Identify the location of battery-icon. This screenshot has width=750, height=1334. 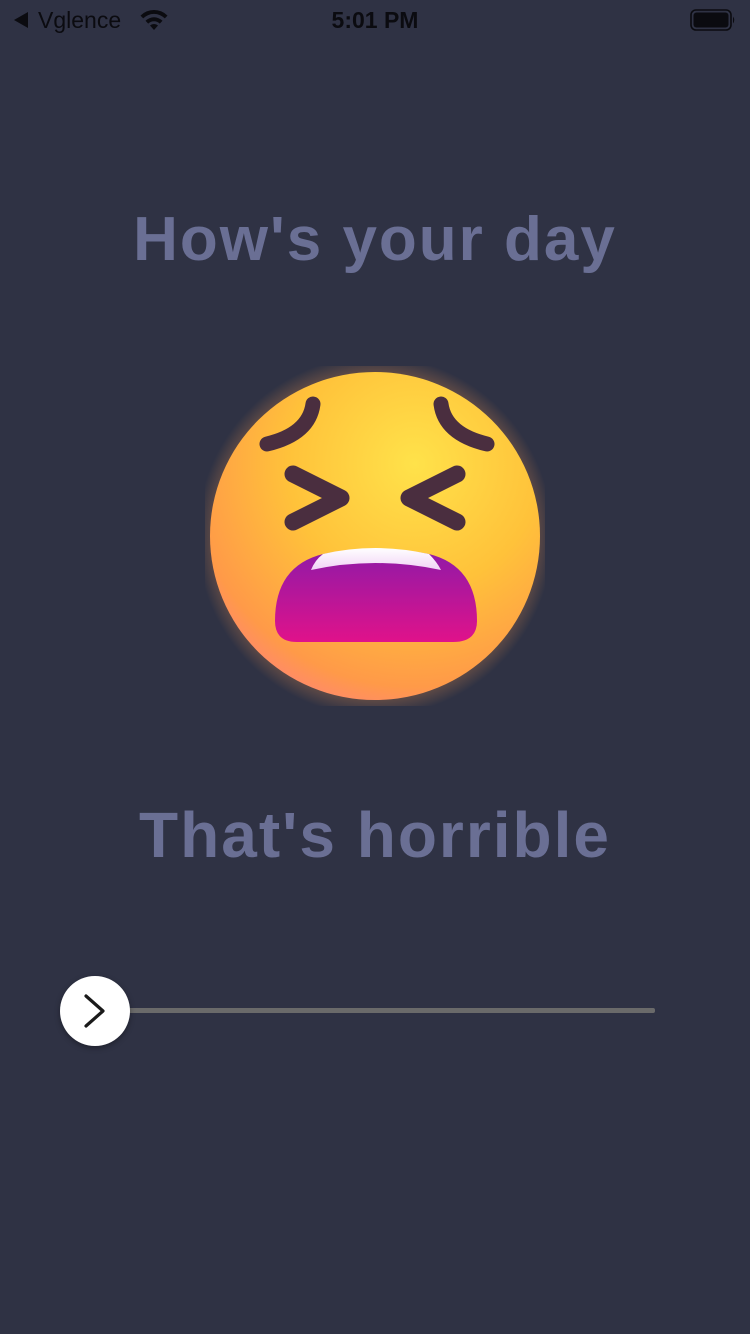
(712, 20).